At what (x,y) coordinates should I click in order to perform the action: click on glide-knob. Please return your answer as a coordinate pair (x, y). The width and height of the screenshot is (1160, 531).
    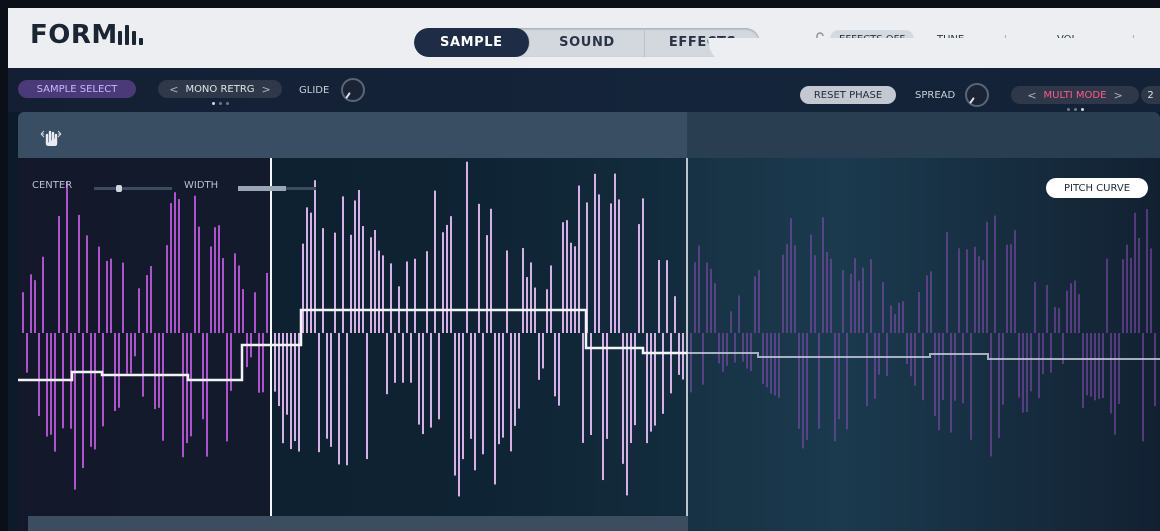
    Looking at the image, I should click on (353, 90).